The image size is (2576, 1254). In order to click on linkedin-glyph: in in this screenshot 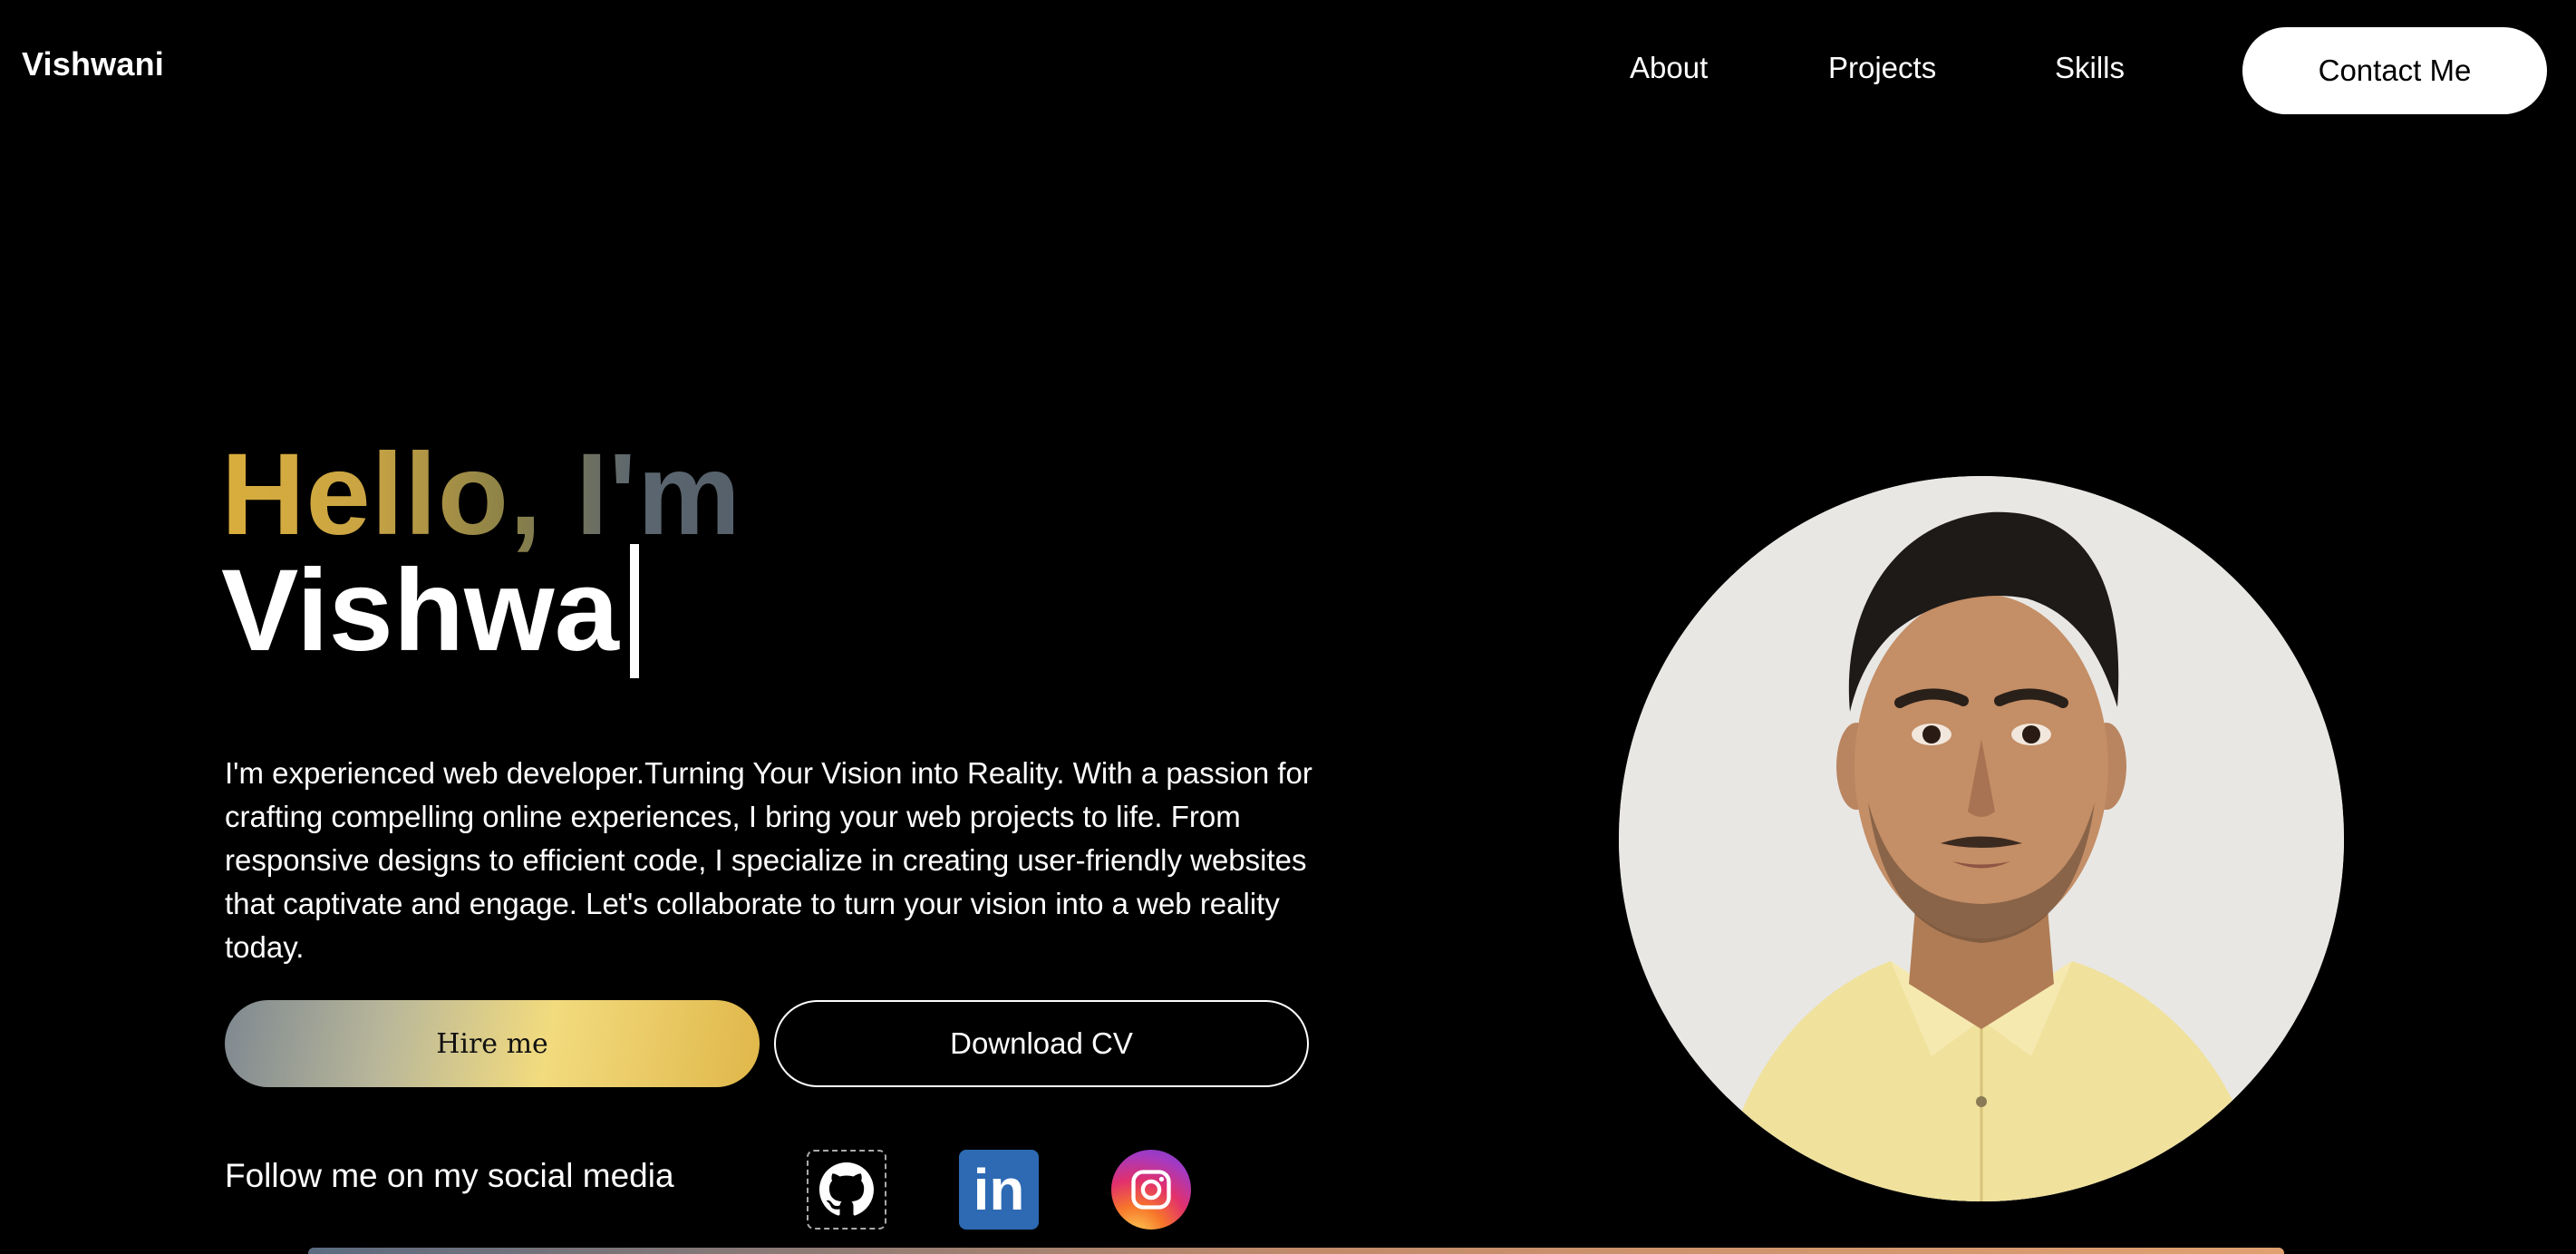, I will do `click(999, 1189)`.